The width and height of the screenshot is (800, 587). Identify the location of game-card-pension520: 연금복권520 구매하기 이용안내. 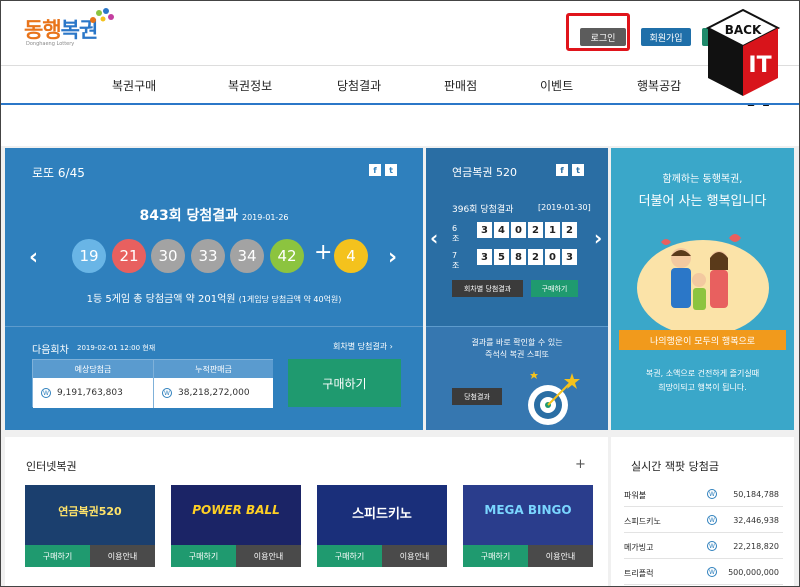
(90, 526).